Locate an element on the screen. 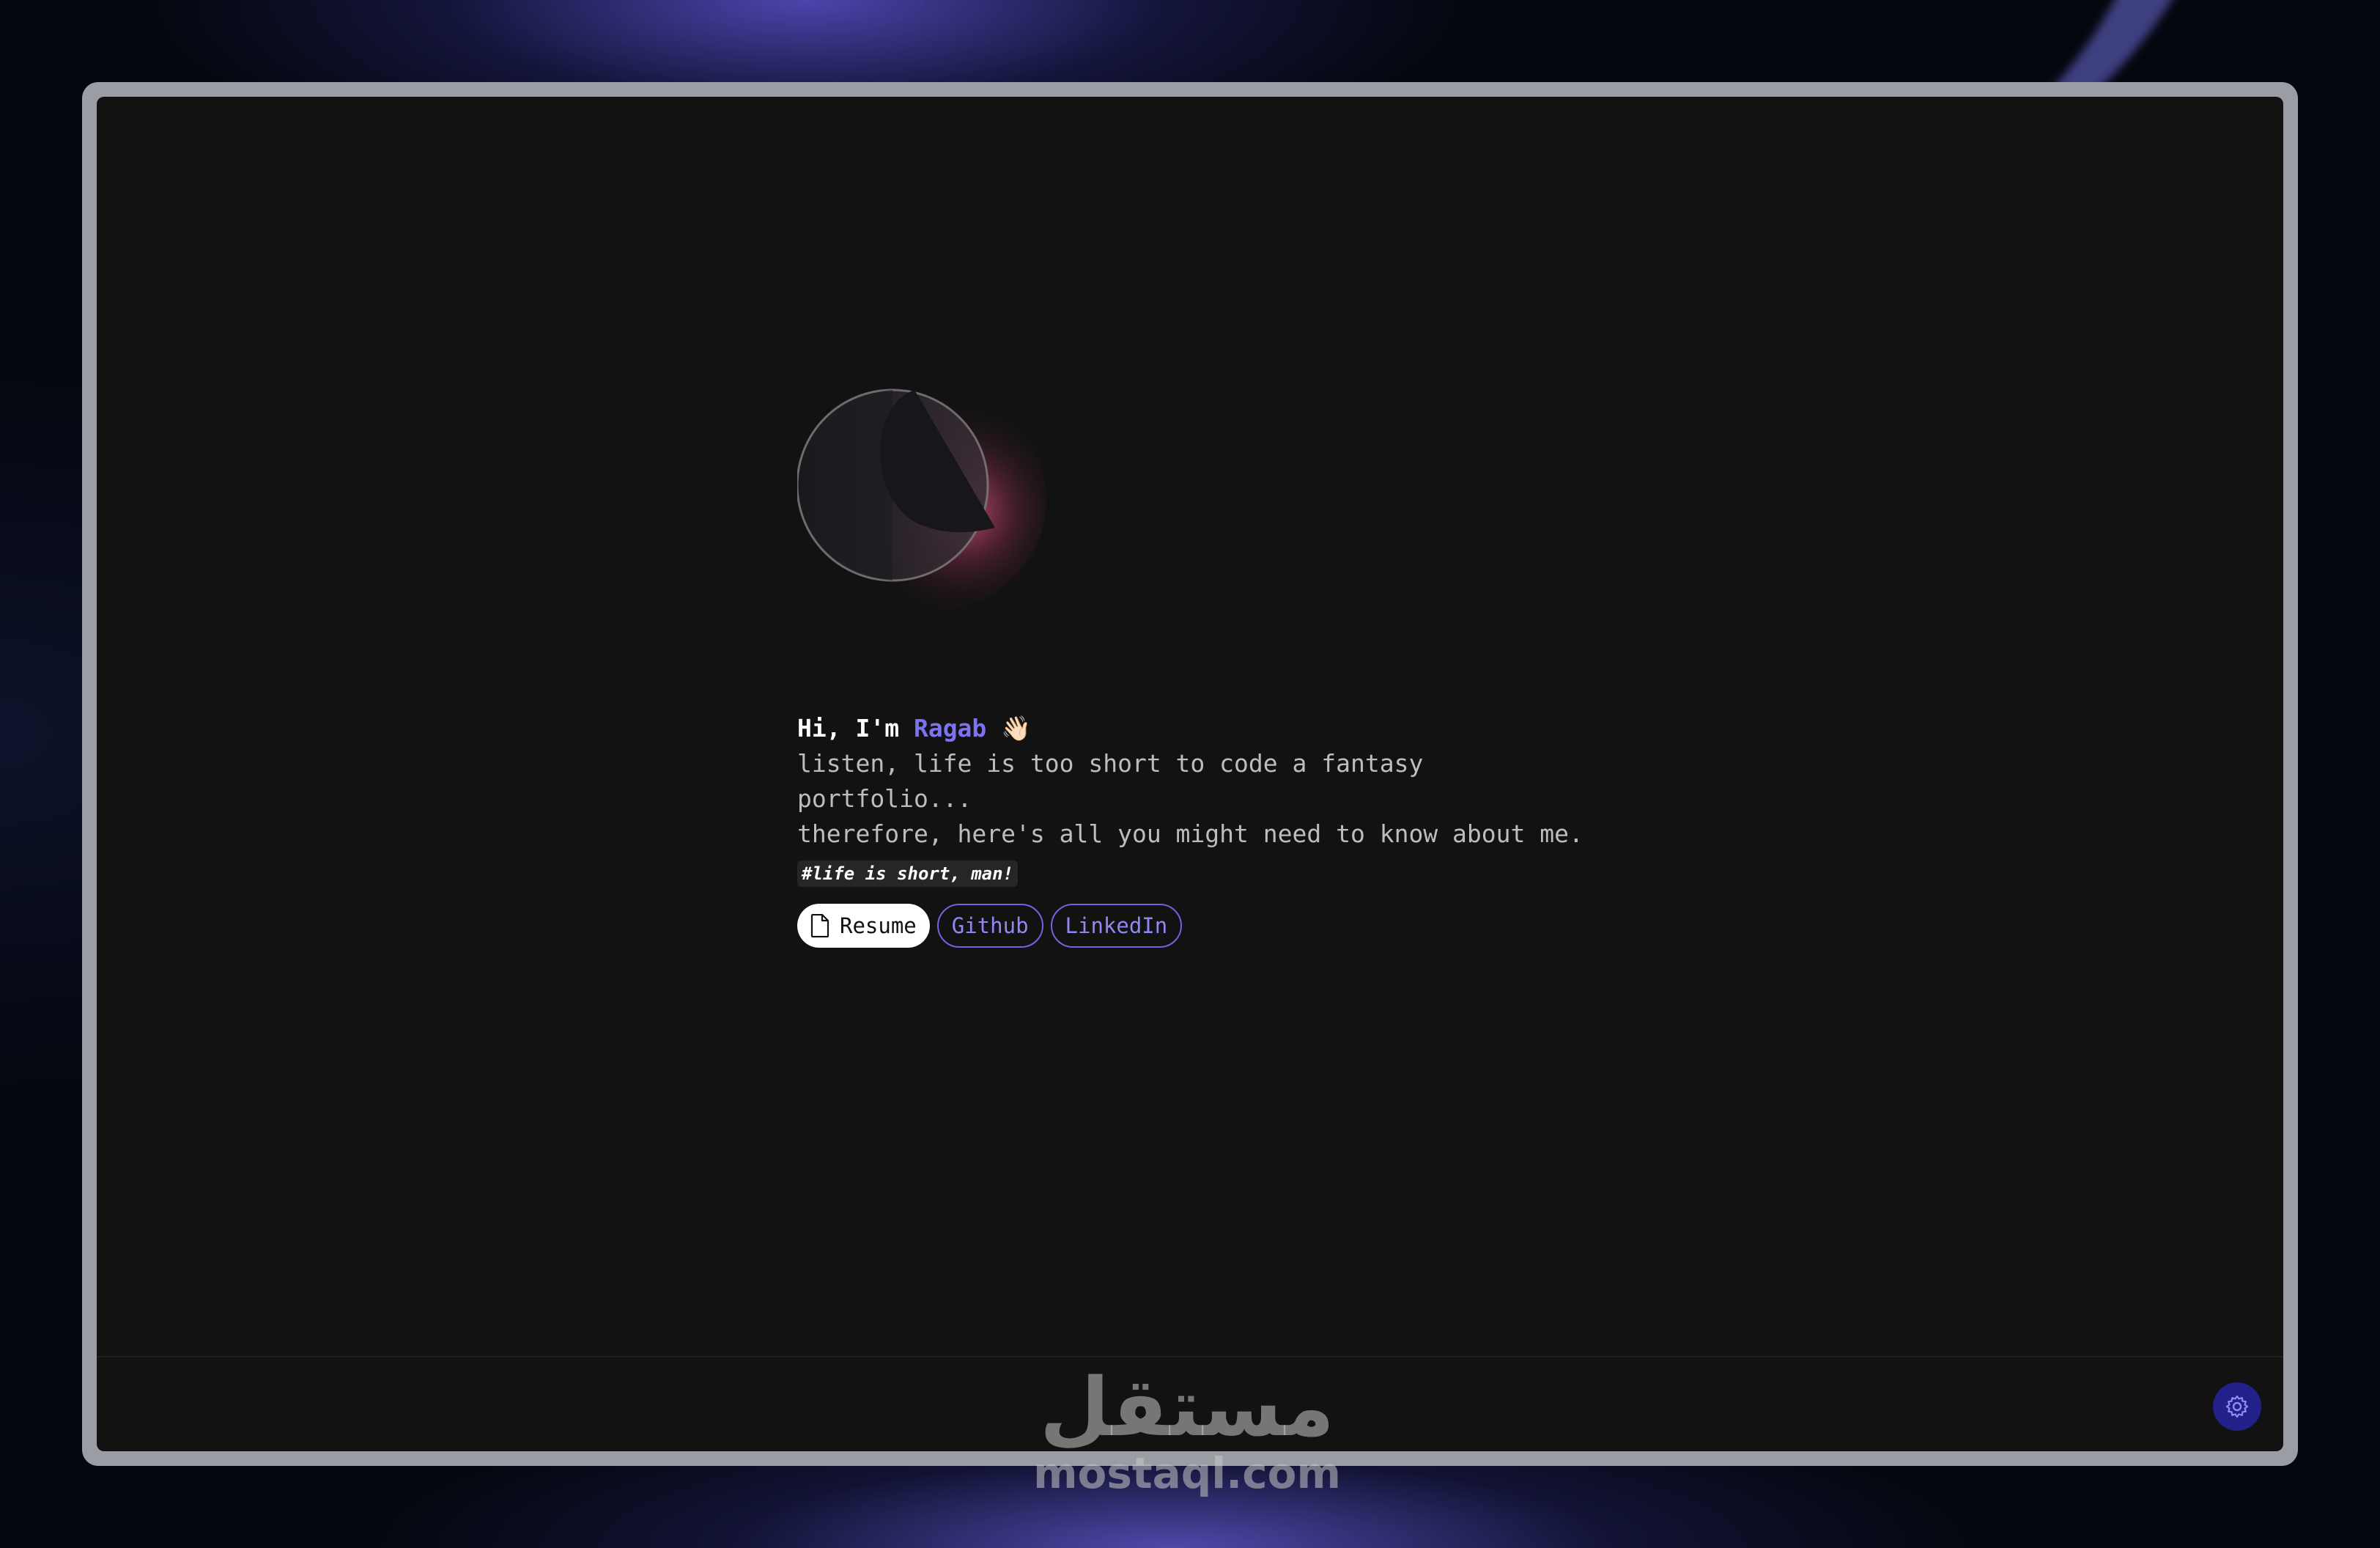  linkedin-label: LinkedIn is located at coordinates (1116, 925).